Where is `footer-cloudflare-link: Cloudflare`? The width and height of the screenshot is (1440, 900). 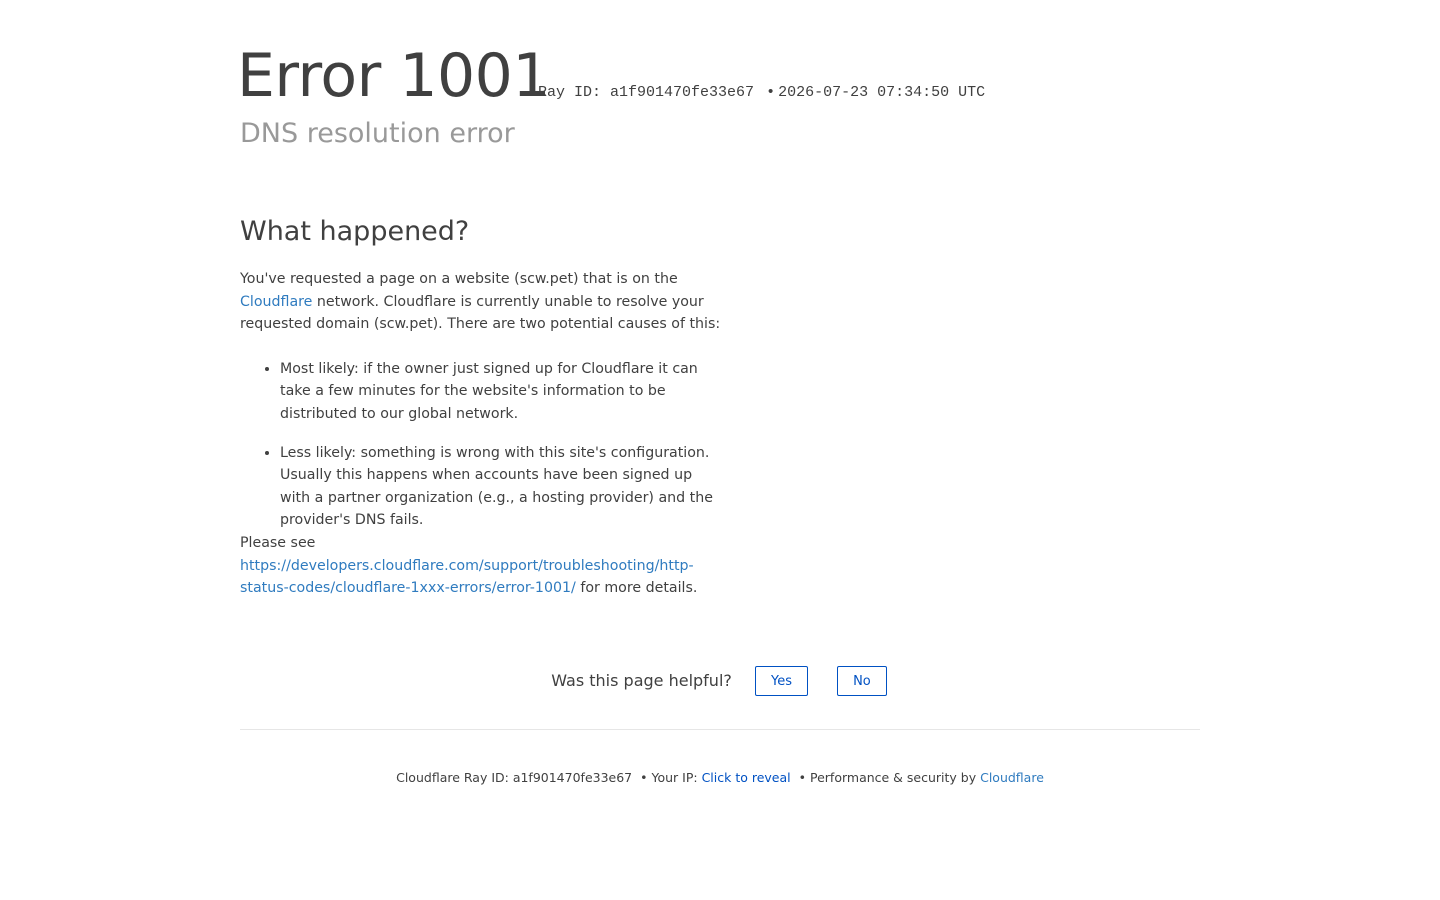
footer-cloudflare-link: Cloudflare is located at coordinates (1012, 777).